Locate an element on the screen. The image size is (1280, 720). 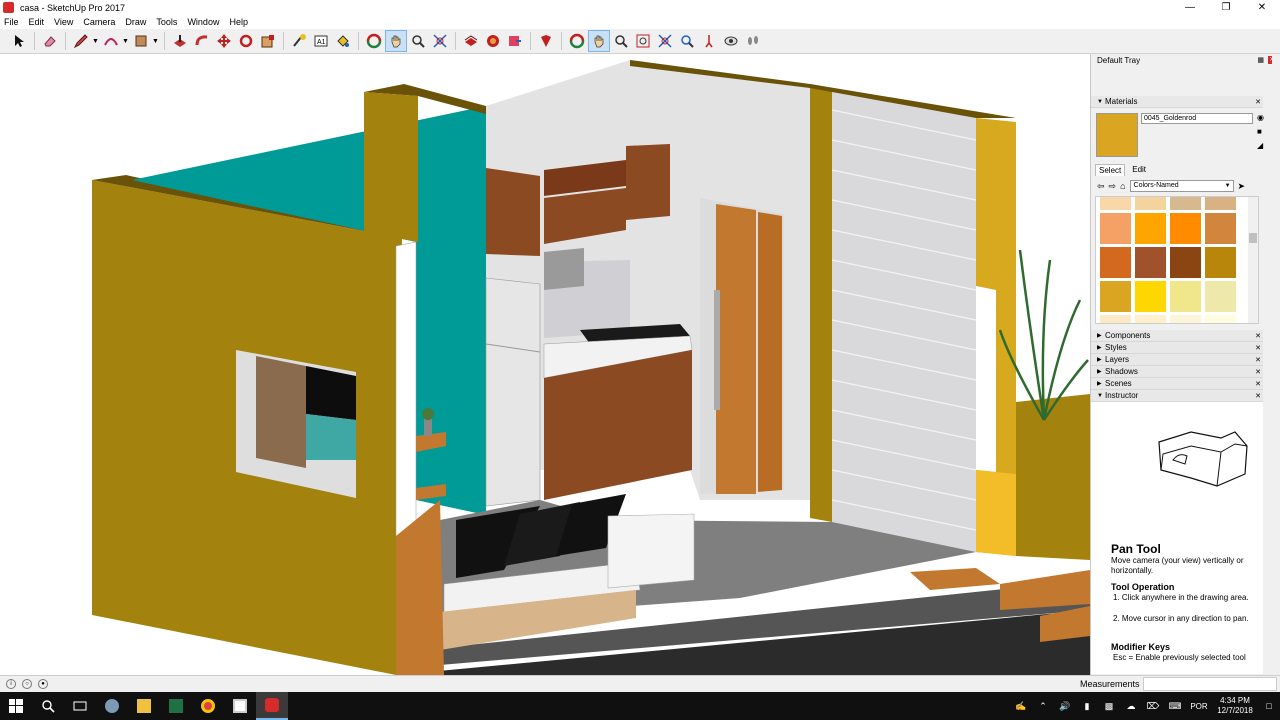
scenes-panel-header: ▶ Scenes ✕ is located at coordinates (1177, 384).